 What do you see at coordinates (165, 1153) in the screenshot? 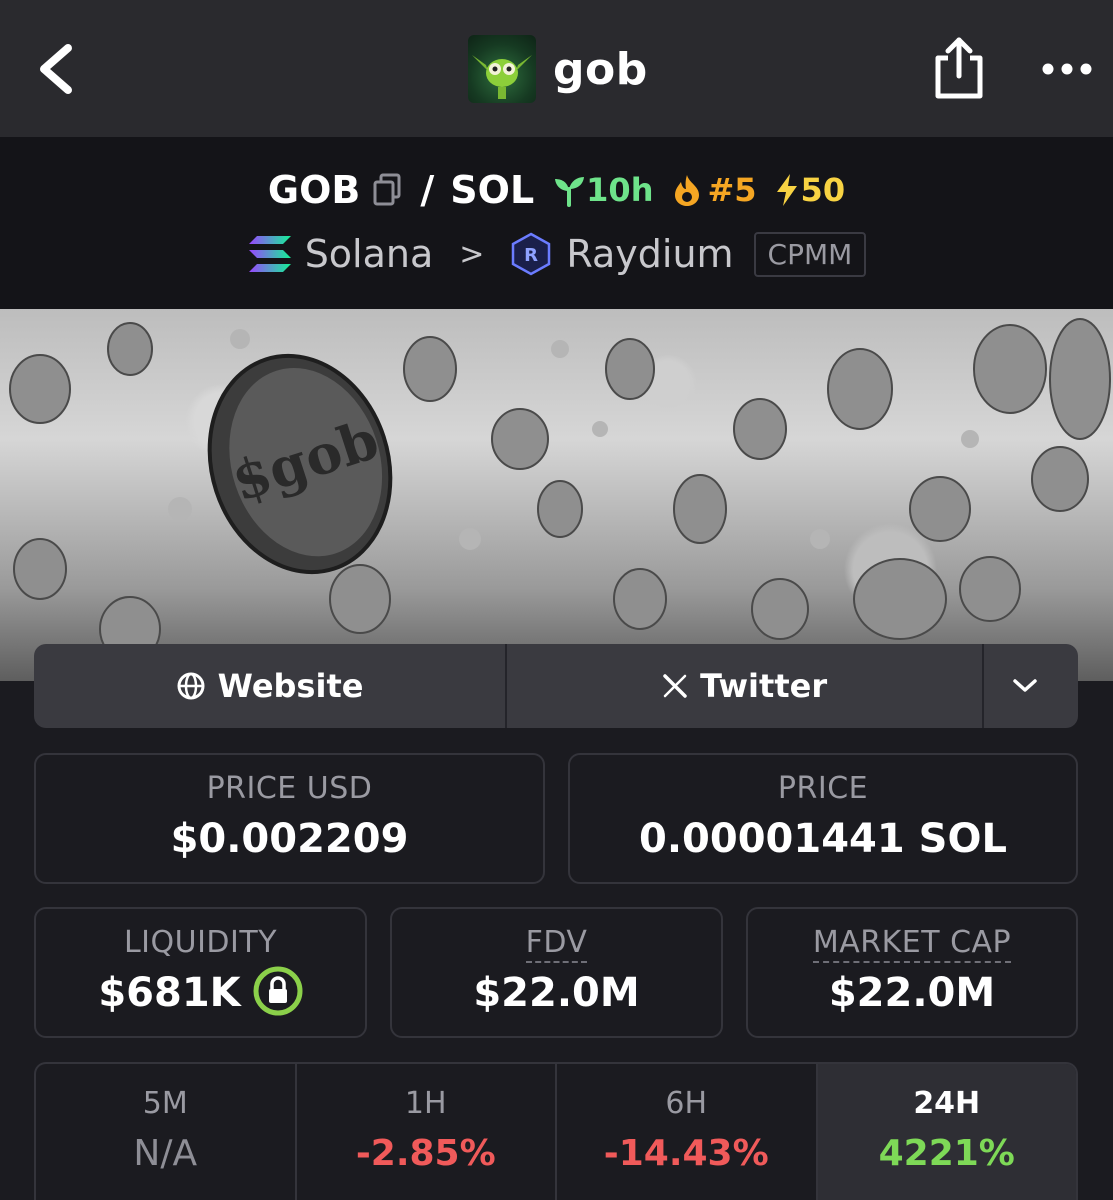
I see `tab-5m-value: N/A` at bounding box center [165, 1153].